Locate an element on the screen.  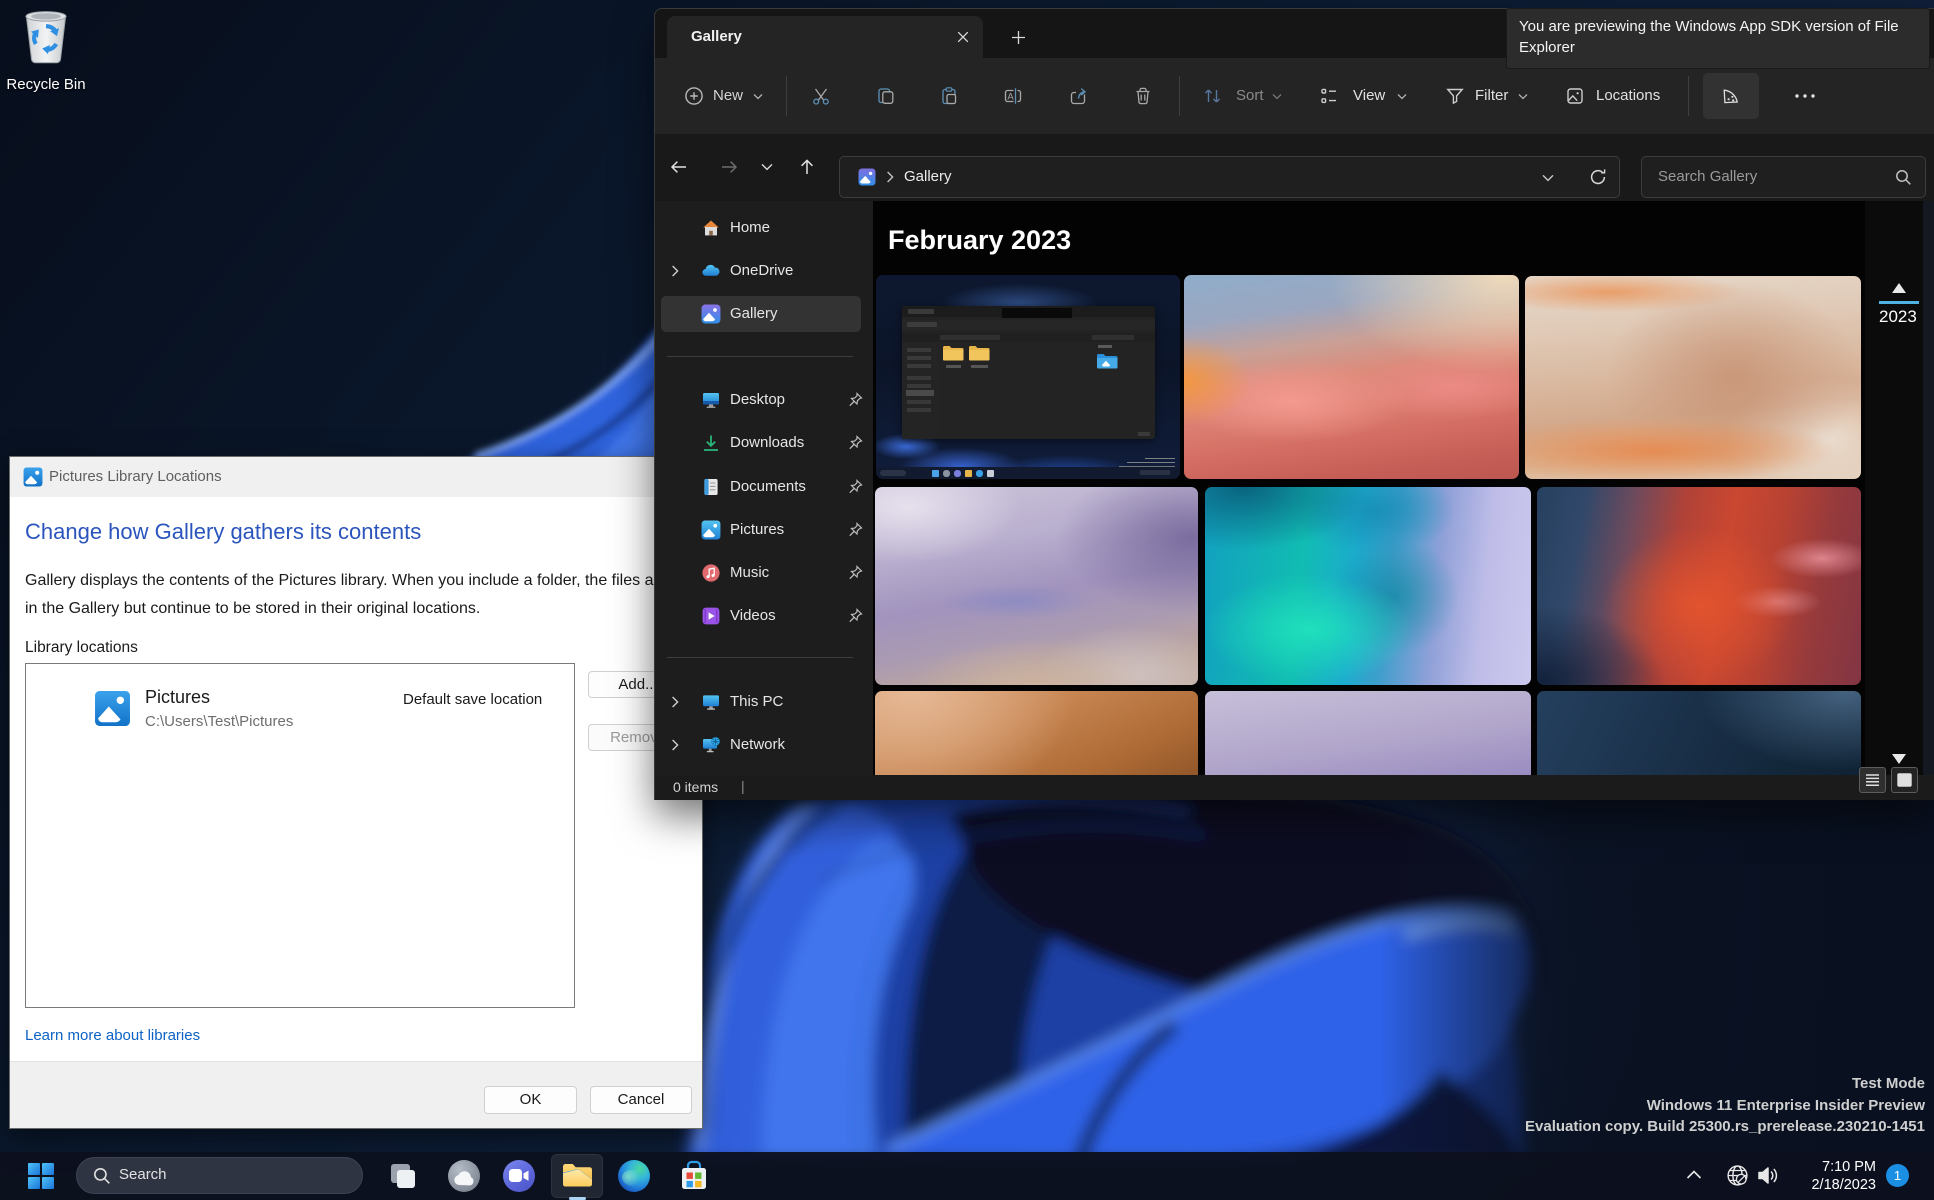
svg-text: A is located at coordinates (1010, 97).